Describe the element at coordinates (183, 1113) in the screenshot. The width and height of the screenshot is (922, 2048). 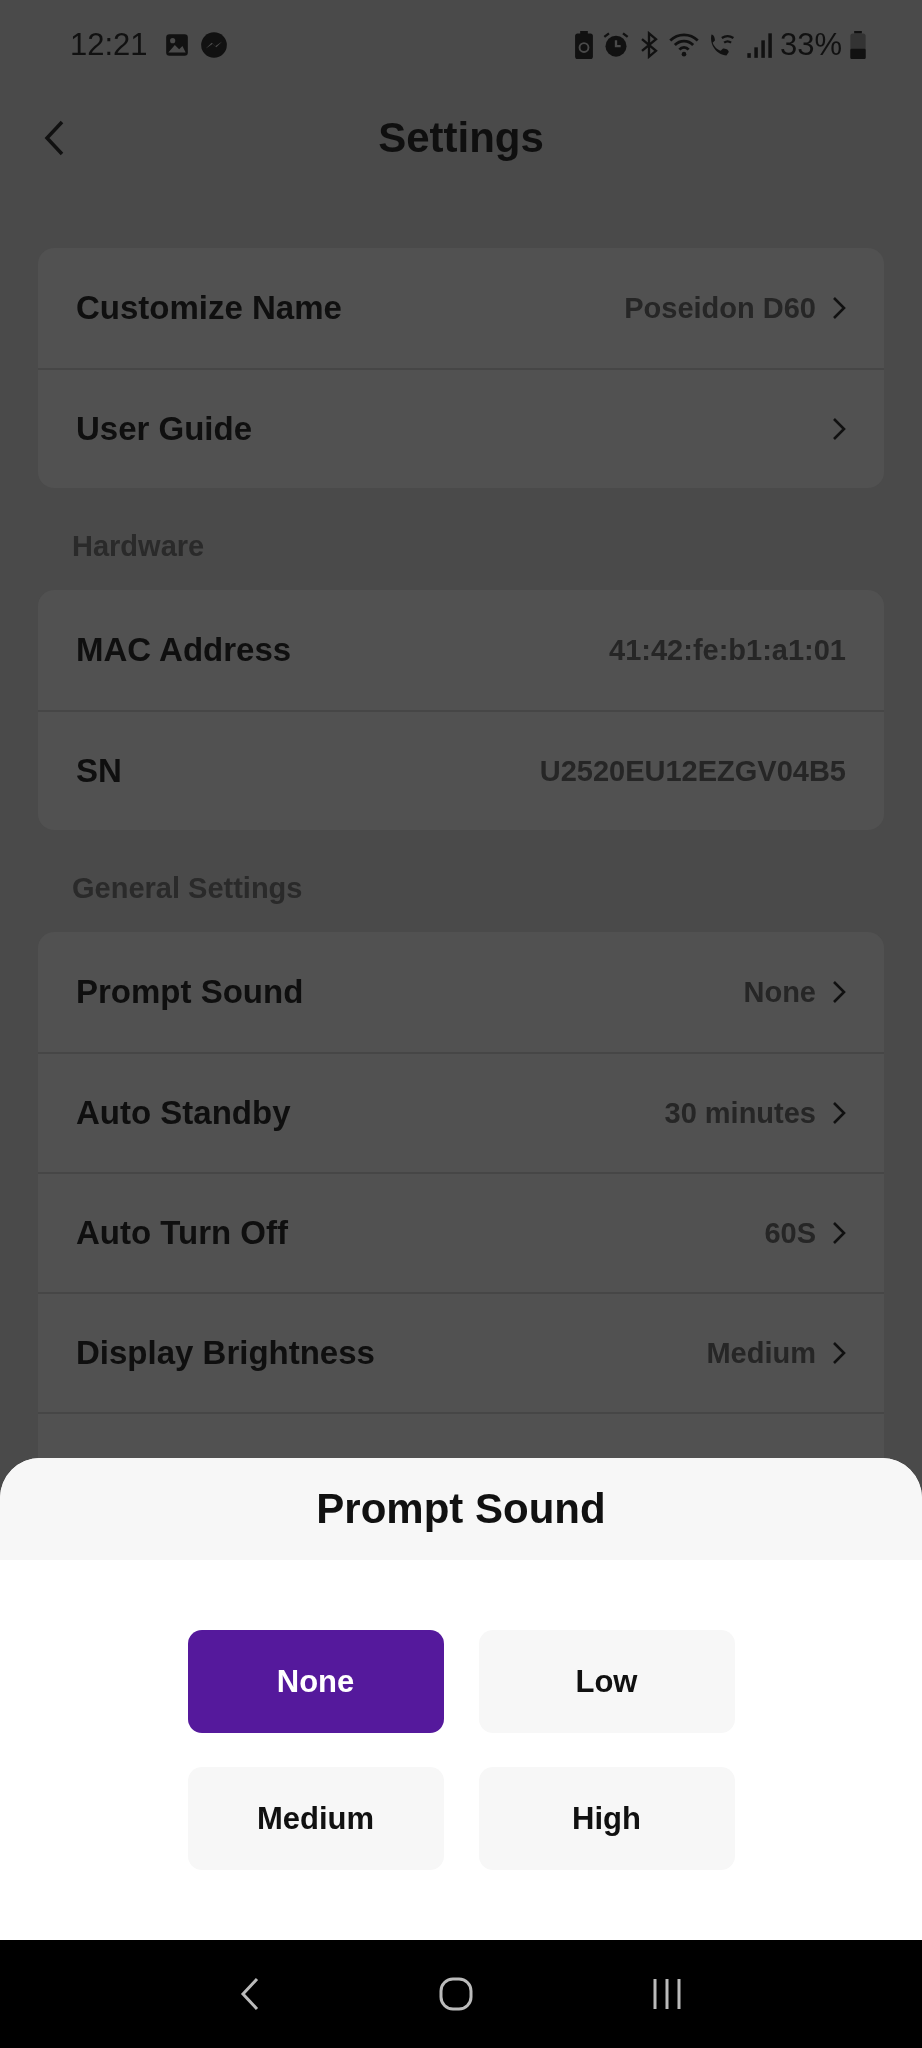
I see `row-label: Auto Standby` at that location.